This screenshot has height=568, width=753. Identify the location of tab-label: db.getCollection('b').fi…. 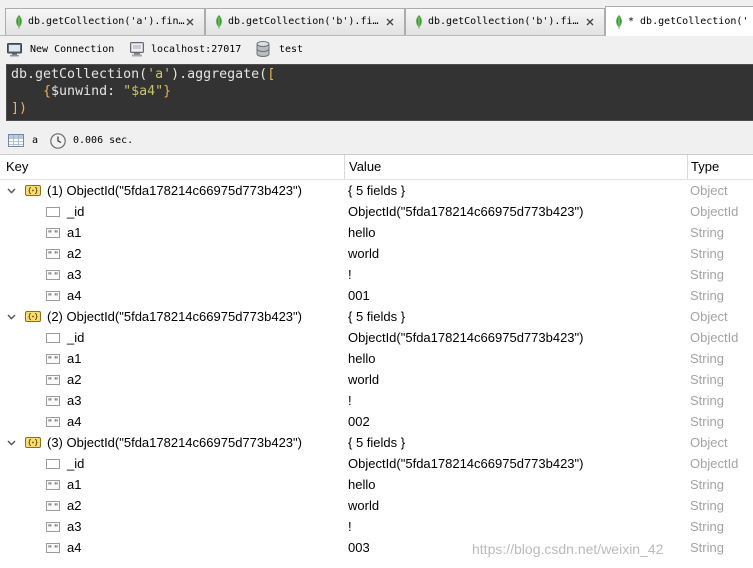
(503, 21).